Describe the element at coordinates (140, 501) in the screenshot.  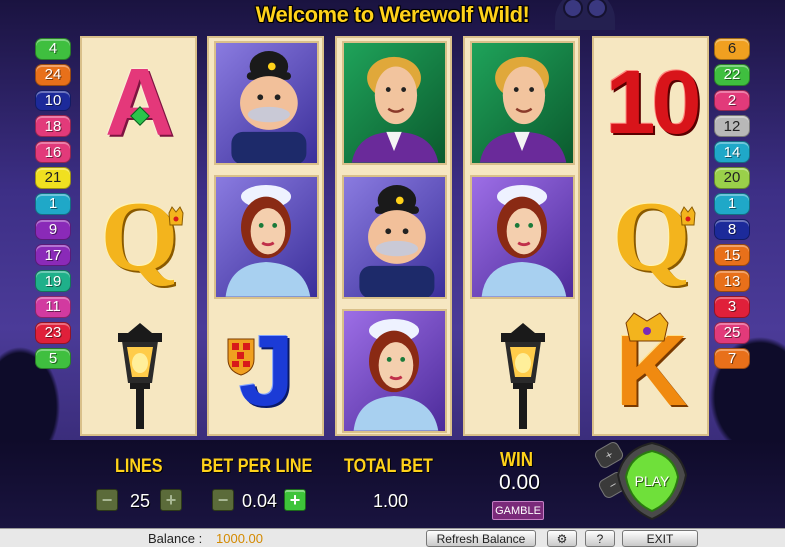
I see `lines-value: 25` at that location.